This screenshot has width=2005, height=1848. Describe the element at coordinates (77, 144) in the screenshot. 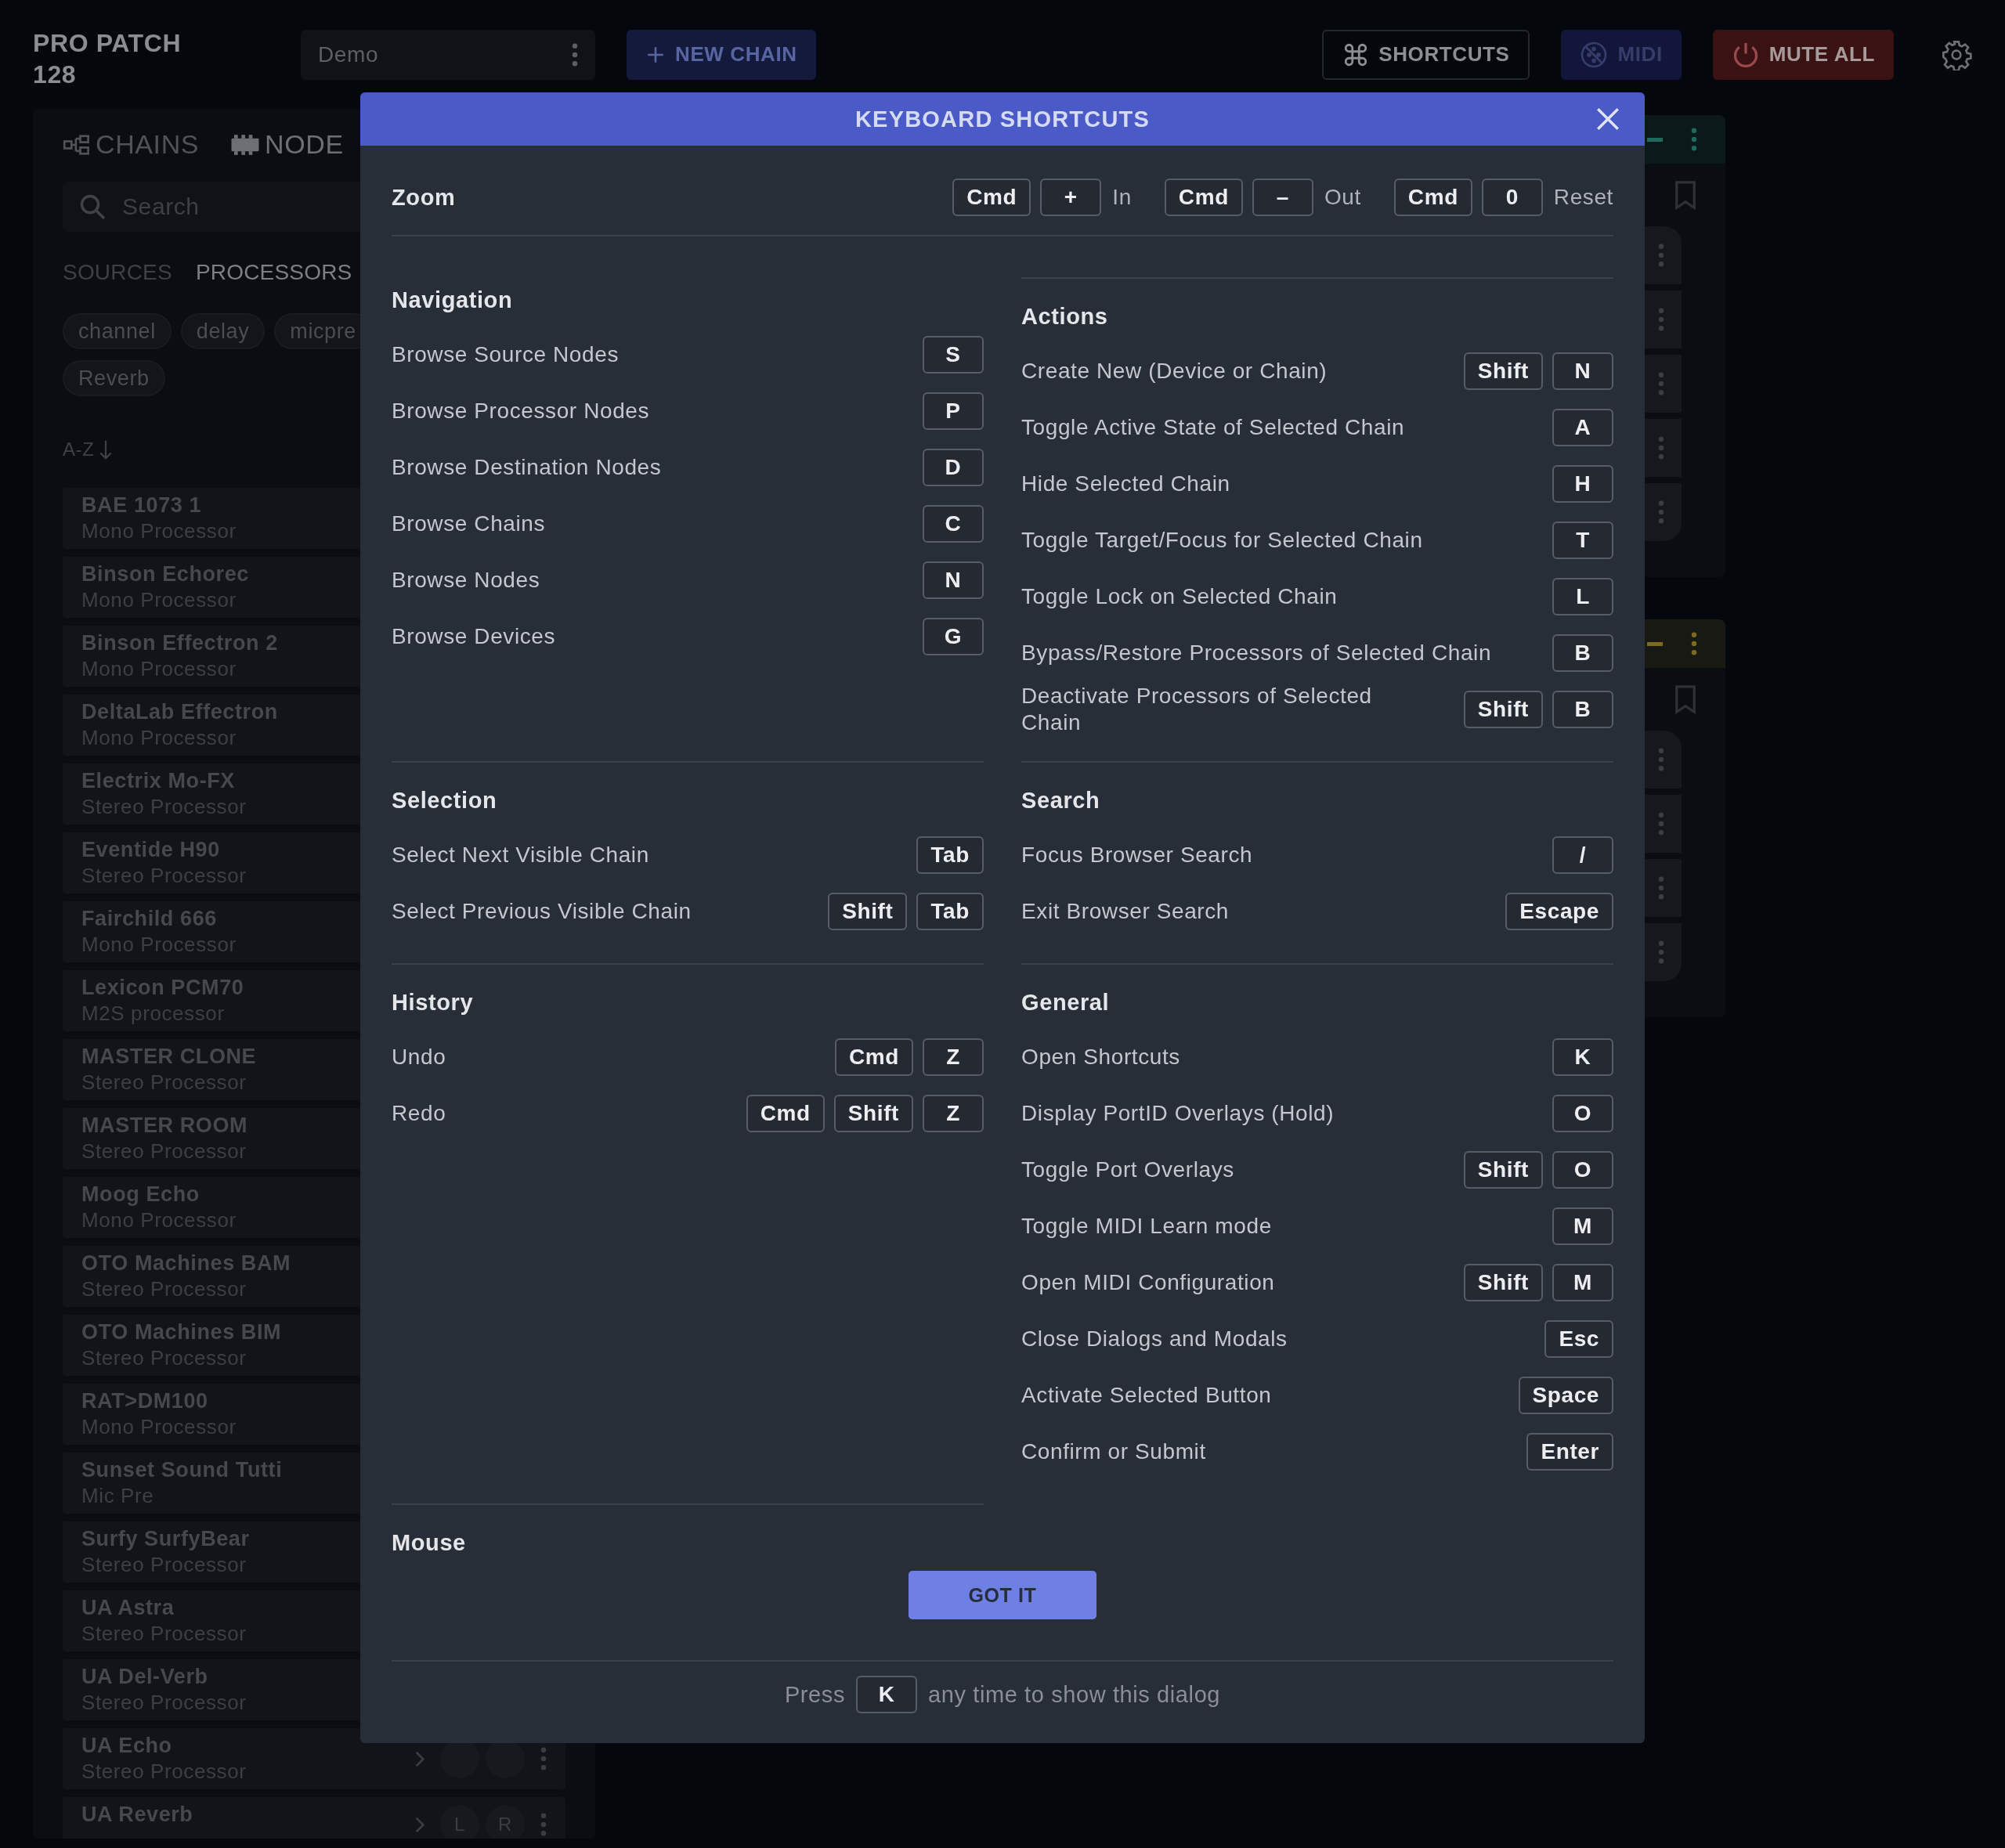

I see `hierarchy-icon` at that location.